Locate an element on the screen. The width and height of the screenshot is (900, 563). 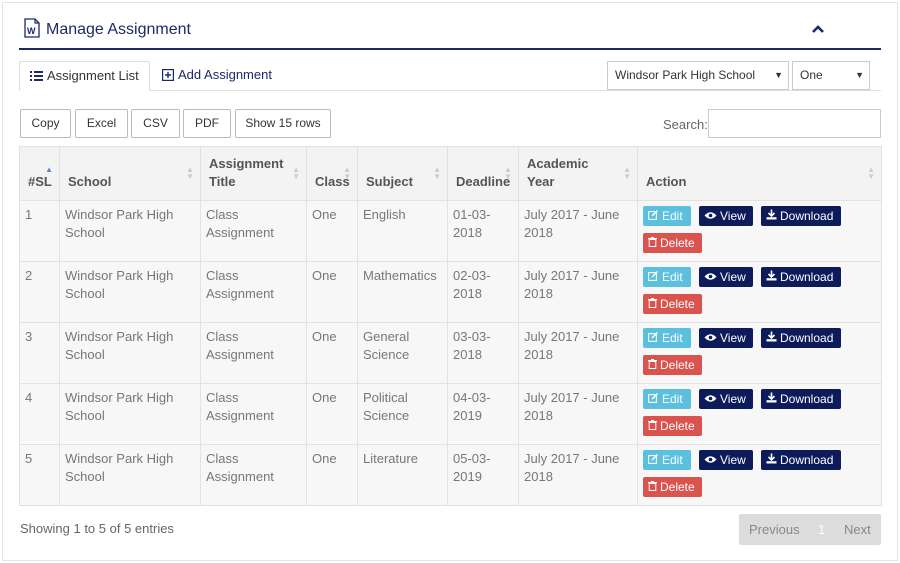
school-select: Windsor Park High School ▼ is located at coordinates (698, 75).